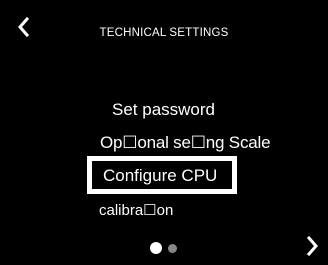  I want to click on menu-item-set-password: Set password, so click(163, 110).